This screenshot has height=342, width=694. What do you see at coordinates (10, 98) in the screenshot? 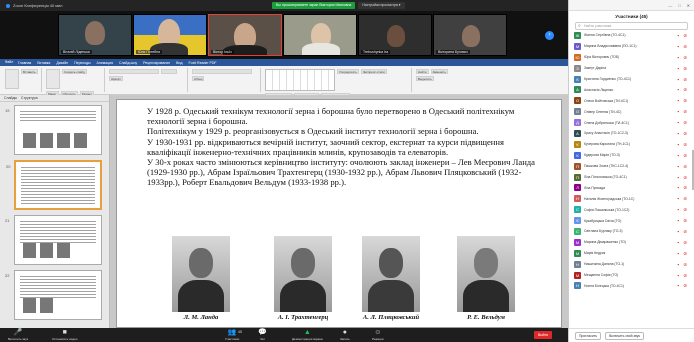
I see `tab-slides: Слайды` at bounding box center [10, 98].